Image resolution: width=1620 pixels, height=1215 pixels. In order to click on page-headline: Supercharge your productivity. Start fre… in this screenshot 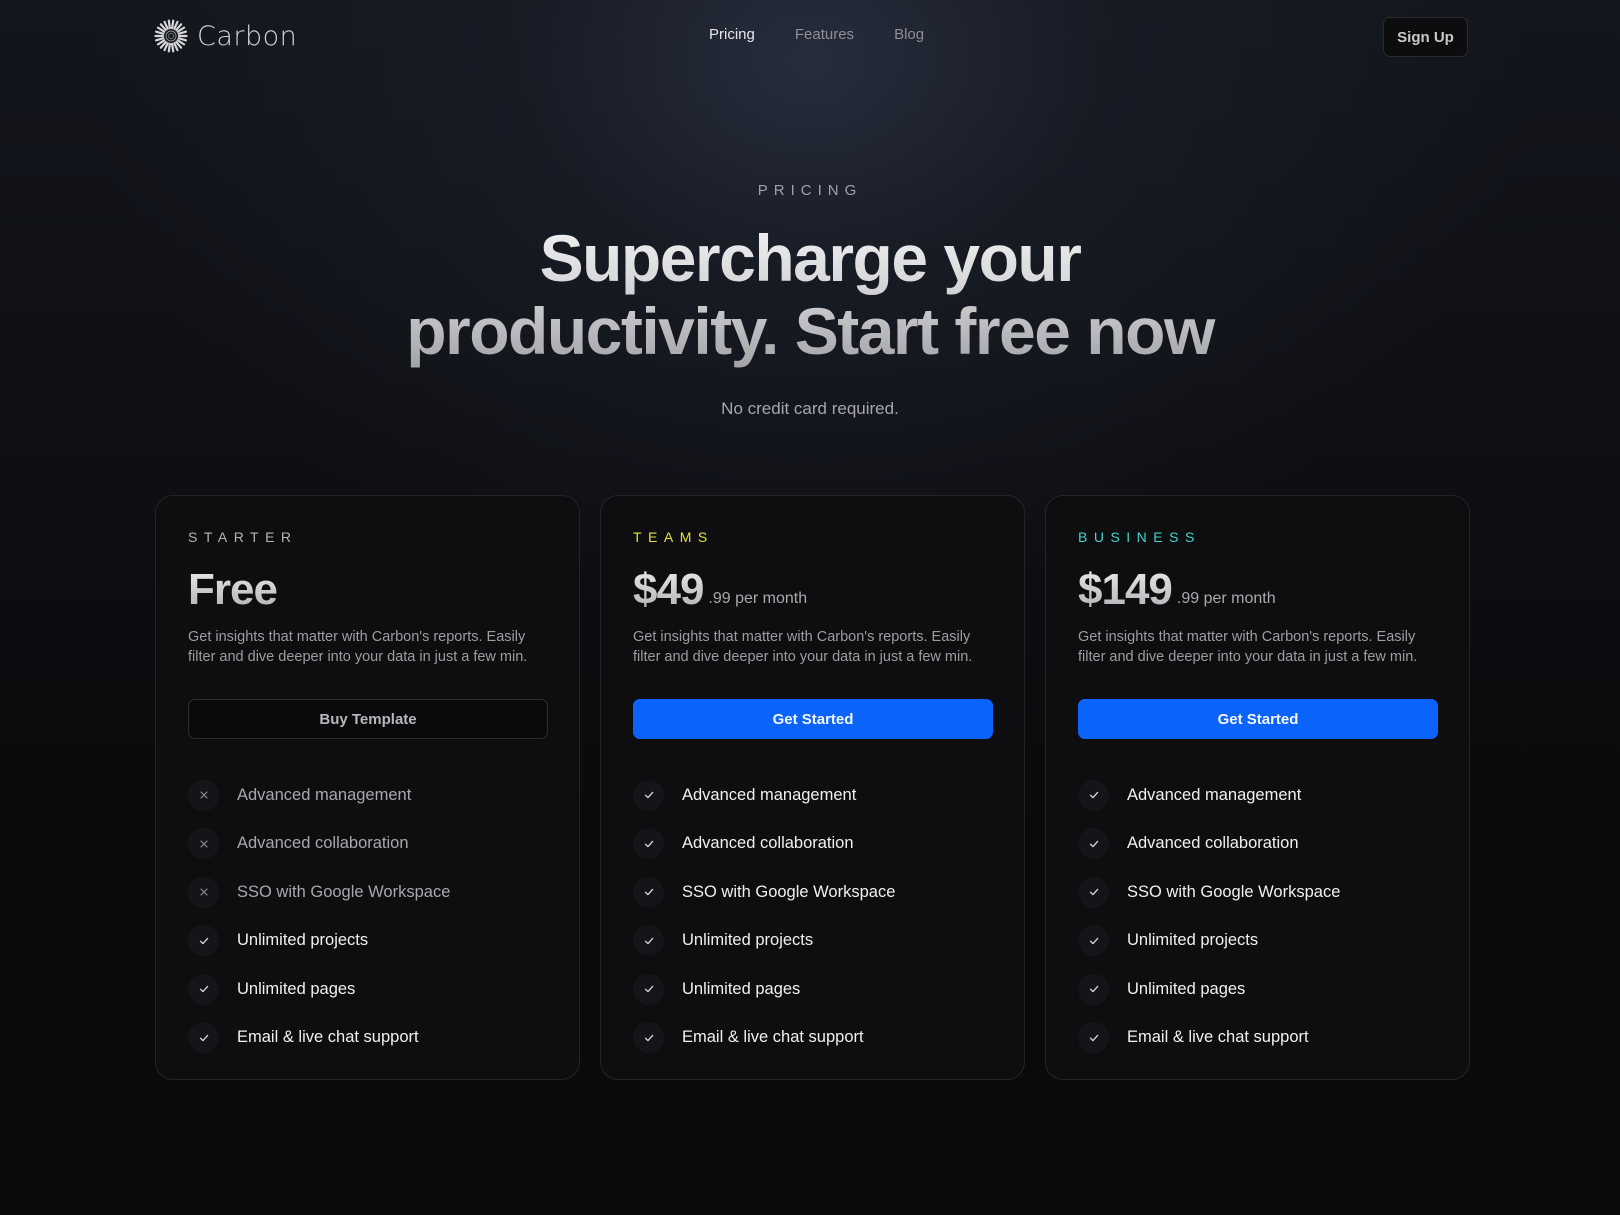, I will do `click(810, 295)`.